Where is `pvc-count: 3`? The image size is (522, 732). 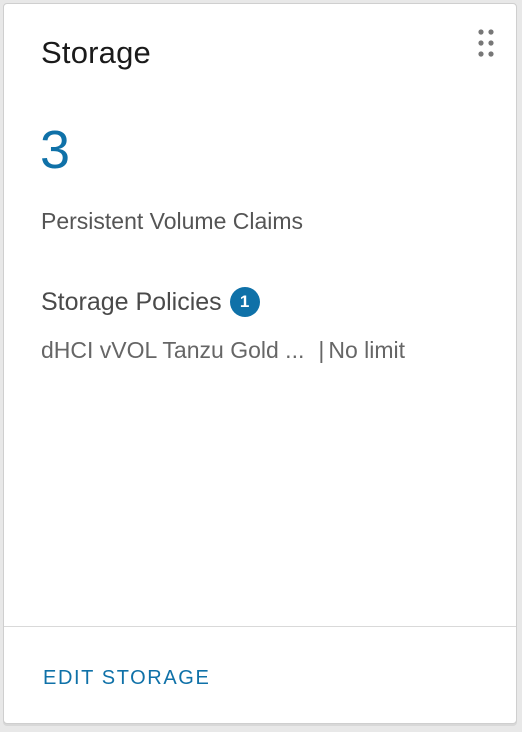 pvc-count: 3 is located at coordinates (55, 150).